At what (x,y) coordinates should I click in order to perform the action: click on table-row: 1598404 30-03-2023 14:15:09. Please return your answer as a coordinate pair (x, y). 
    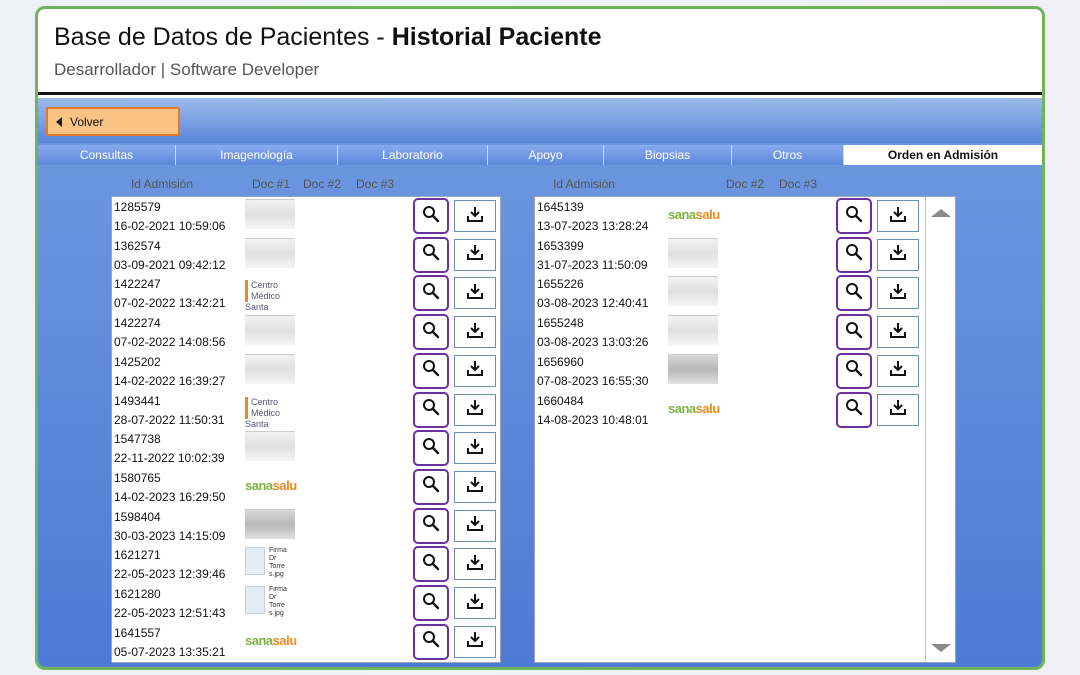
    Looking at the image, I should click on (306, 526).